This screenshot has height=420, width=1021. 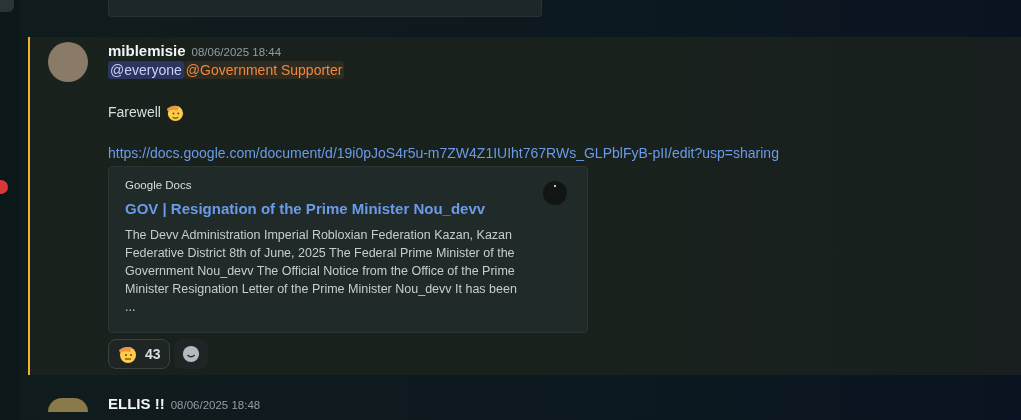 I want to click on mention-tag: @everyone, so click(x=146, y=70).